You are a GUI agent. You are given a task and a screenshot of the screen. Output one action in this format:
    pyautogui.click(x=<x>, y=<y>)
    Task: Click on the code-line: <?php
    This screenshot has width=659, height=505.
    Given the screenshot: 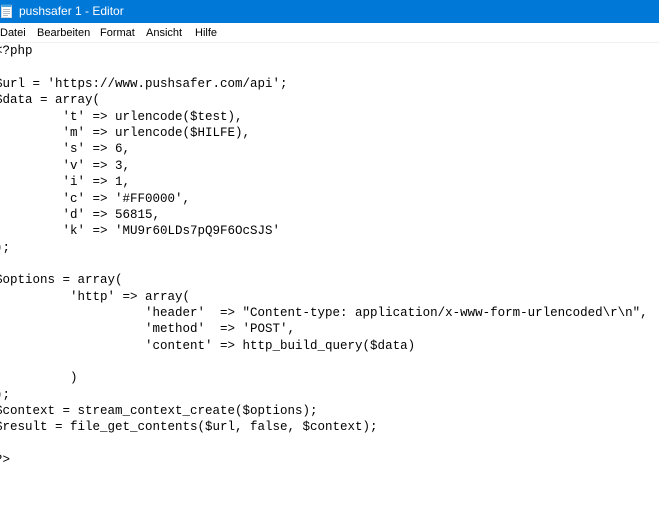 What is the action you would take?
    pyautogui.click(x=16, y=51)
    